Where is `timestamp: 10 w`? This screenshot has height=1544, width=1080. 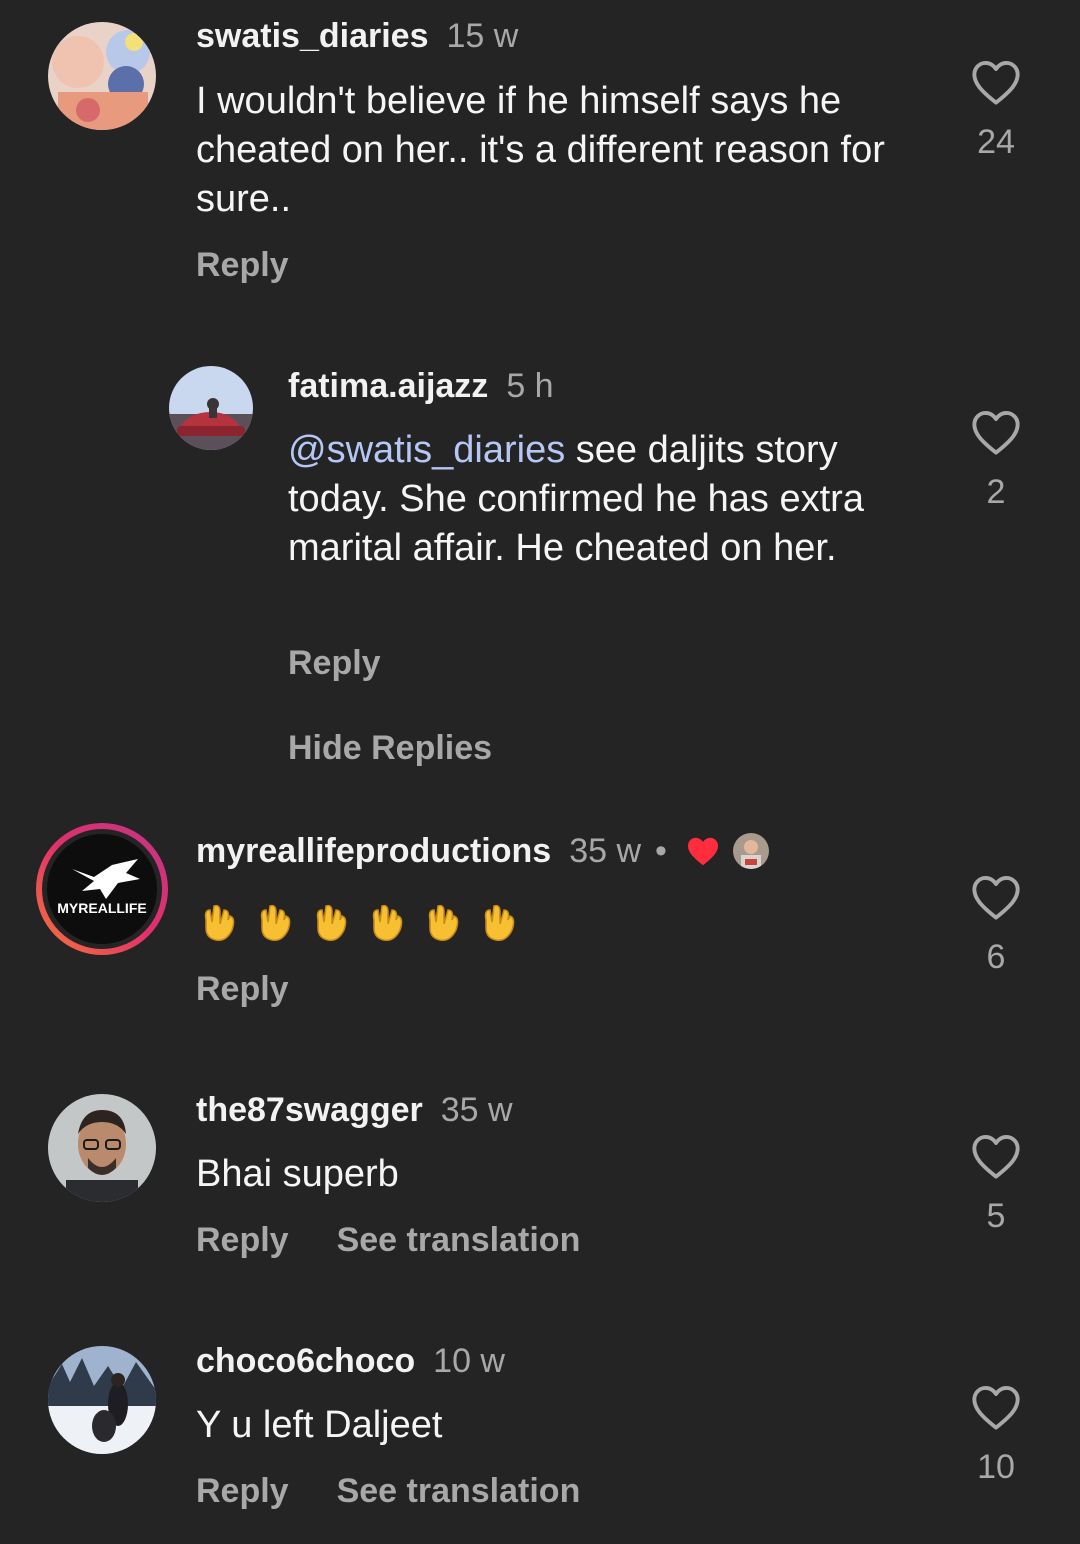
timestamp: 10 w is located at coordinates (469, 1361).